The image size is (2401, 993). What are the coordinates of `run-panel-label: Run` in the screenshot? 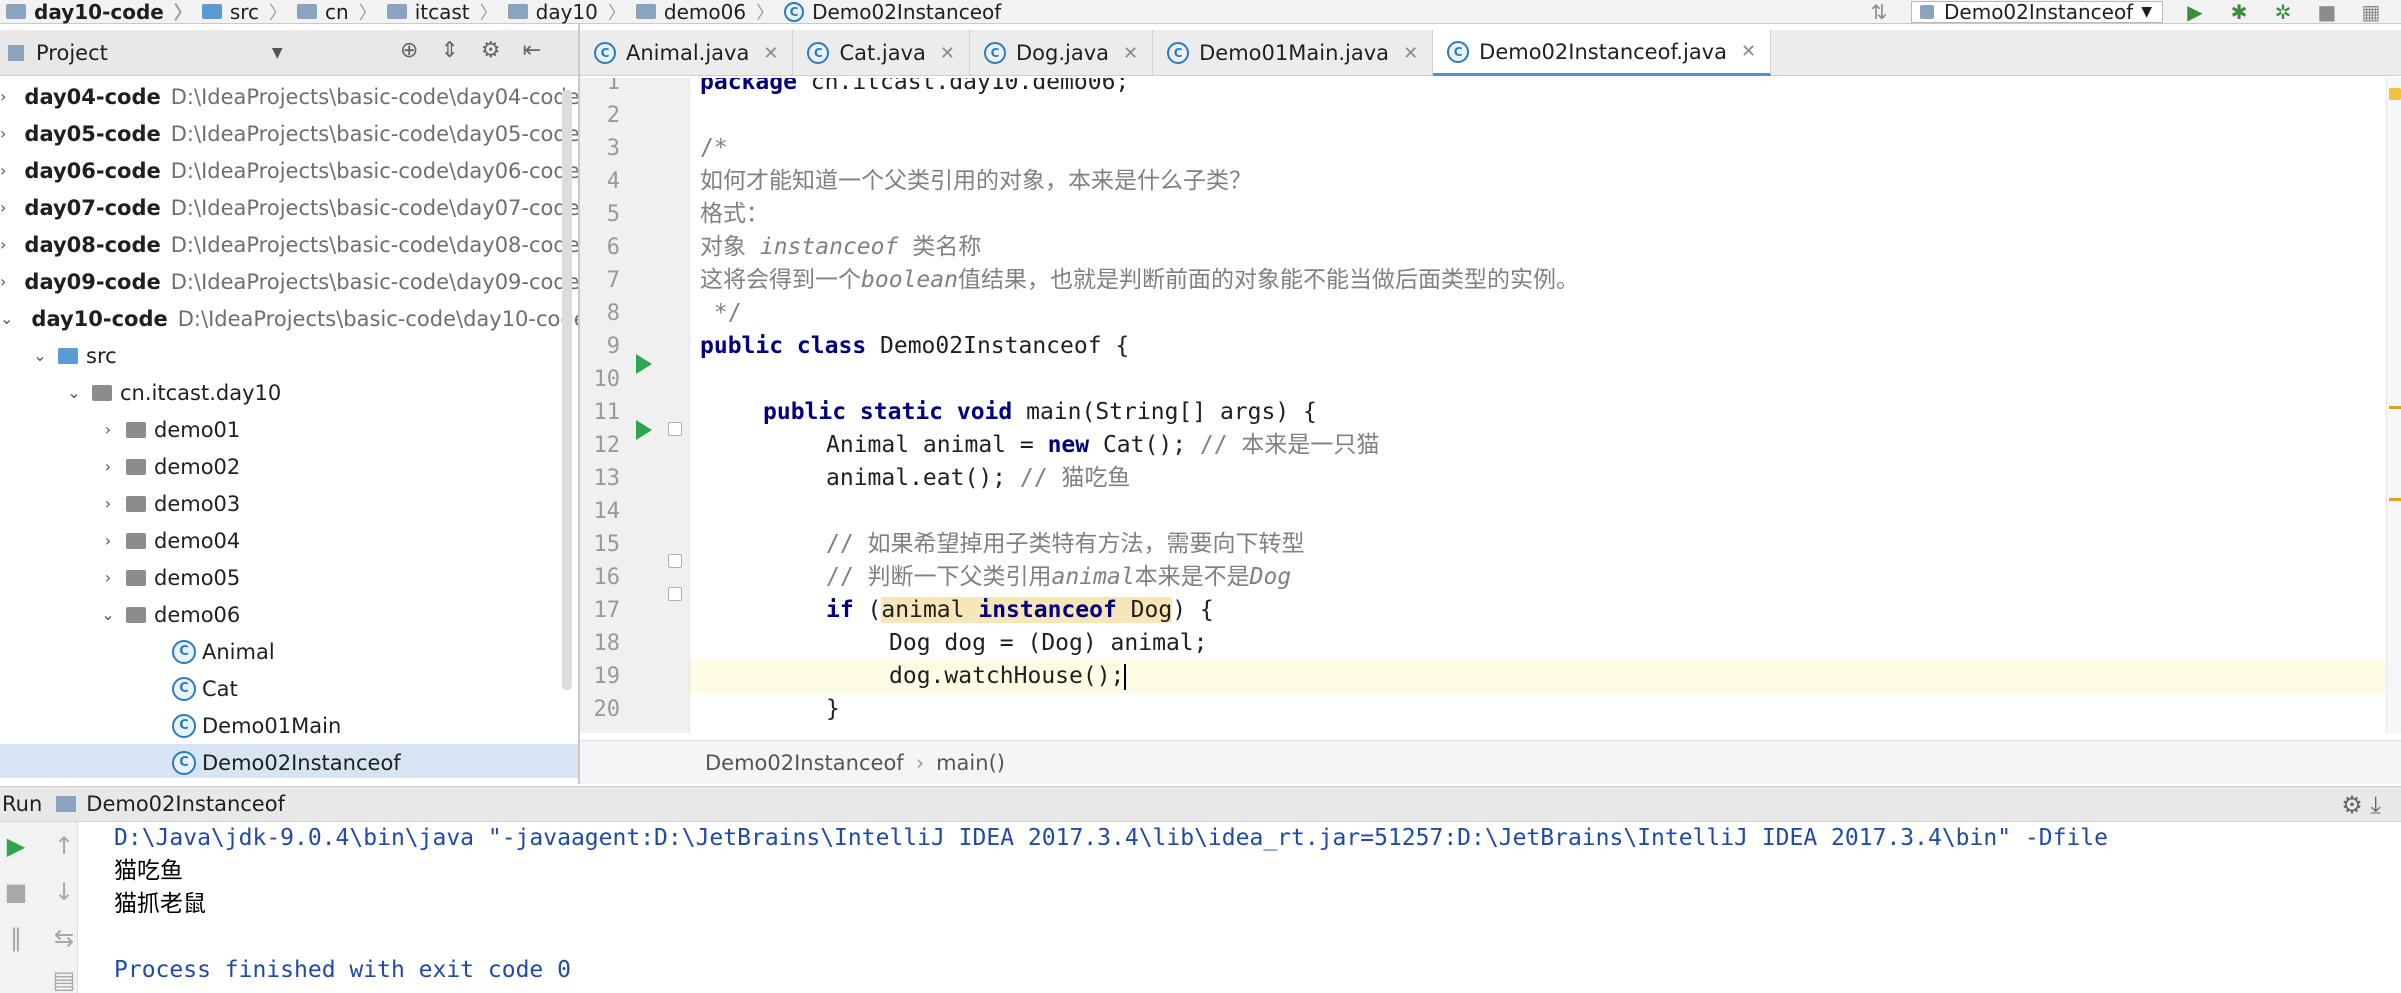 It's located at (22, 804).